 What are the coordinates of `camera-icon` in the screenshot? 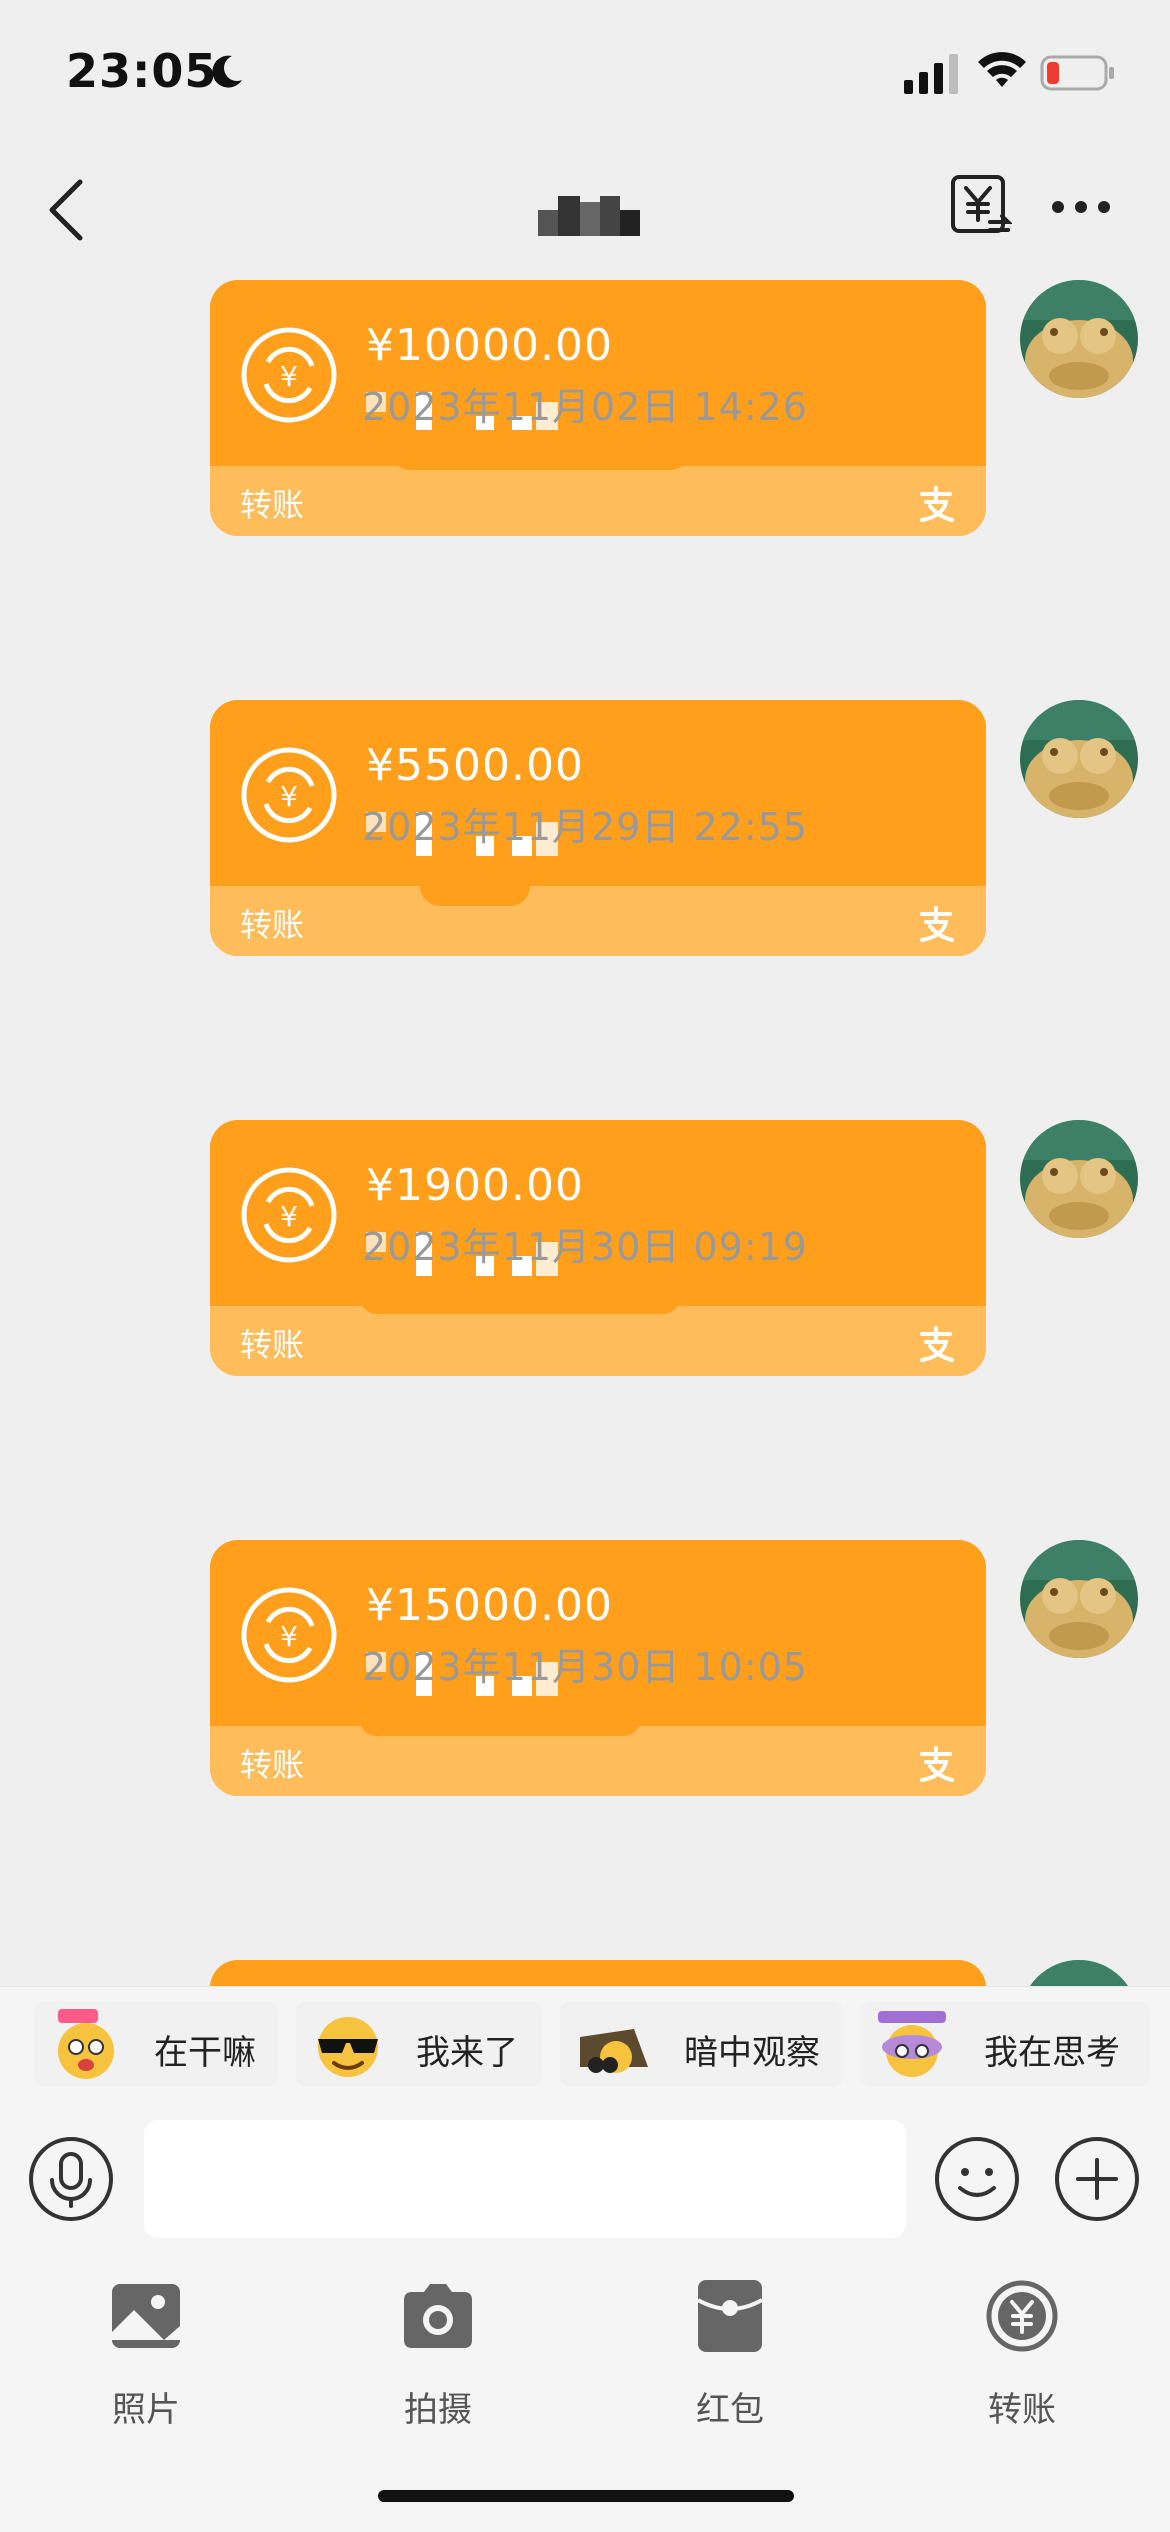 It's located at (438, 2316).